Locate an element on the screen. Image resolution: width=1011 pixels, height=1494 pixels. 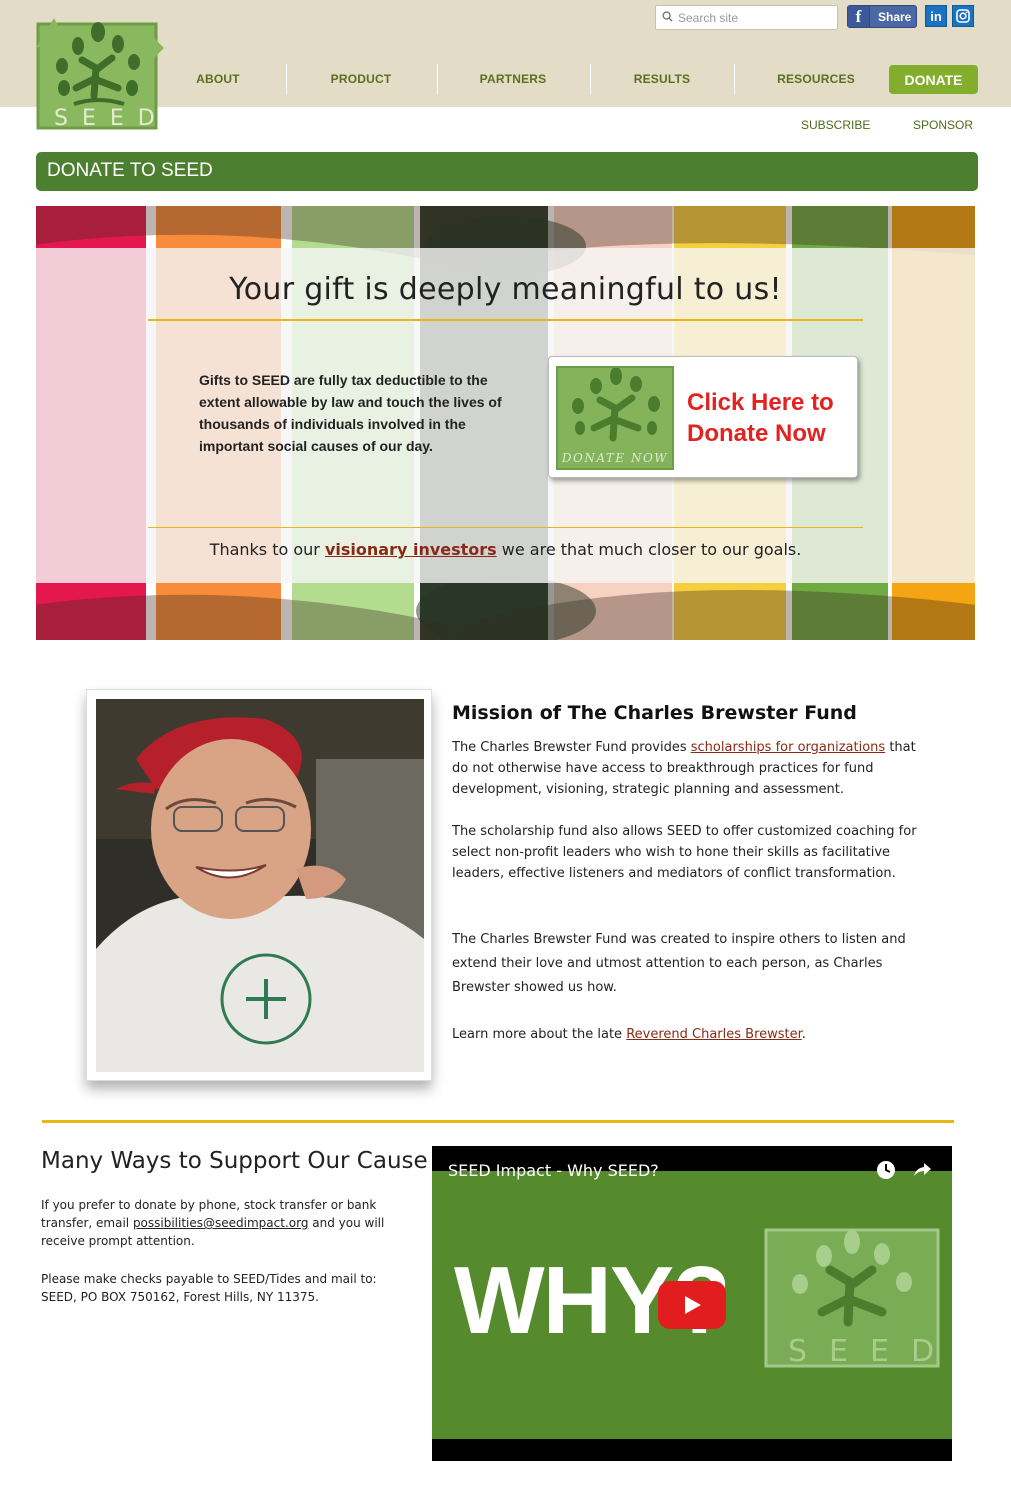
support-title: Many Ways to Support Our Cause is located at coordinates (234, 1161).